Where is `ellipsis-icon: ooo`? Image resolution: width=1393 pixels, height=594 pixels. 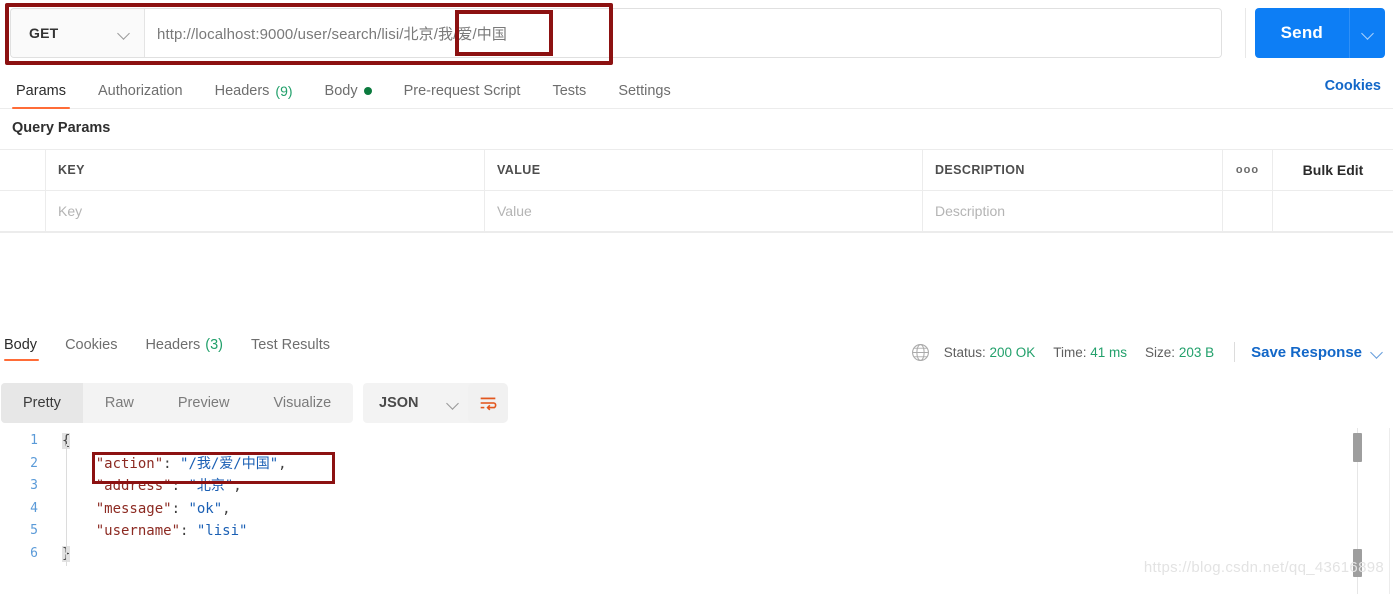 ellipsis-icon: ooo is located at coordinates (1247, 170).